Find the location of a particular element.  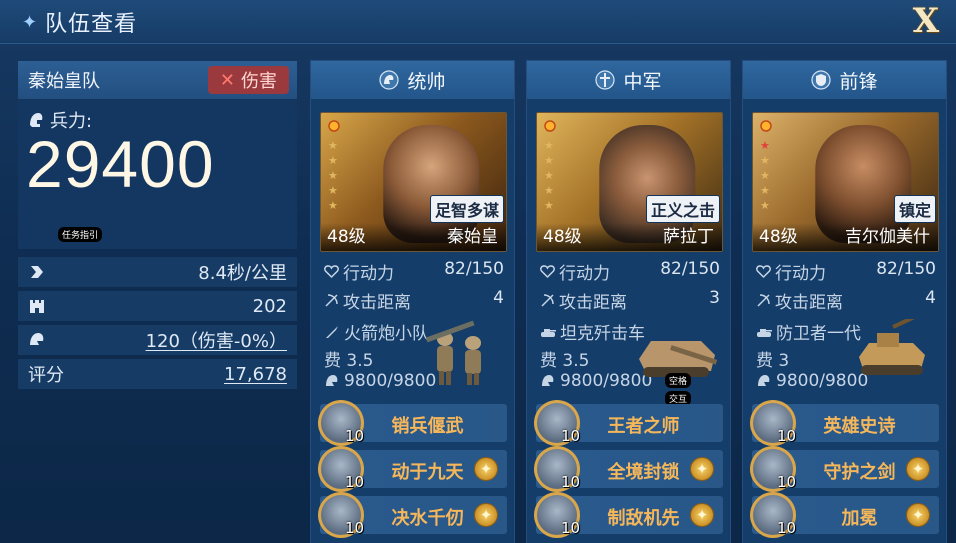

skill-slot: 10 守护之剑 ✦ is located at coordinates (844, 469).